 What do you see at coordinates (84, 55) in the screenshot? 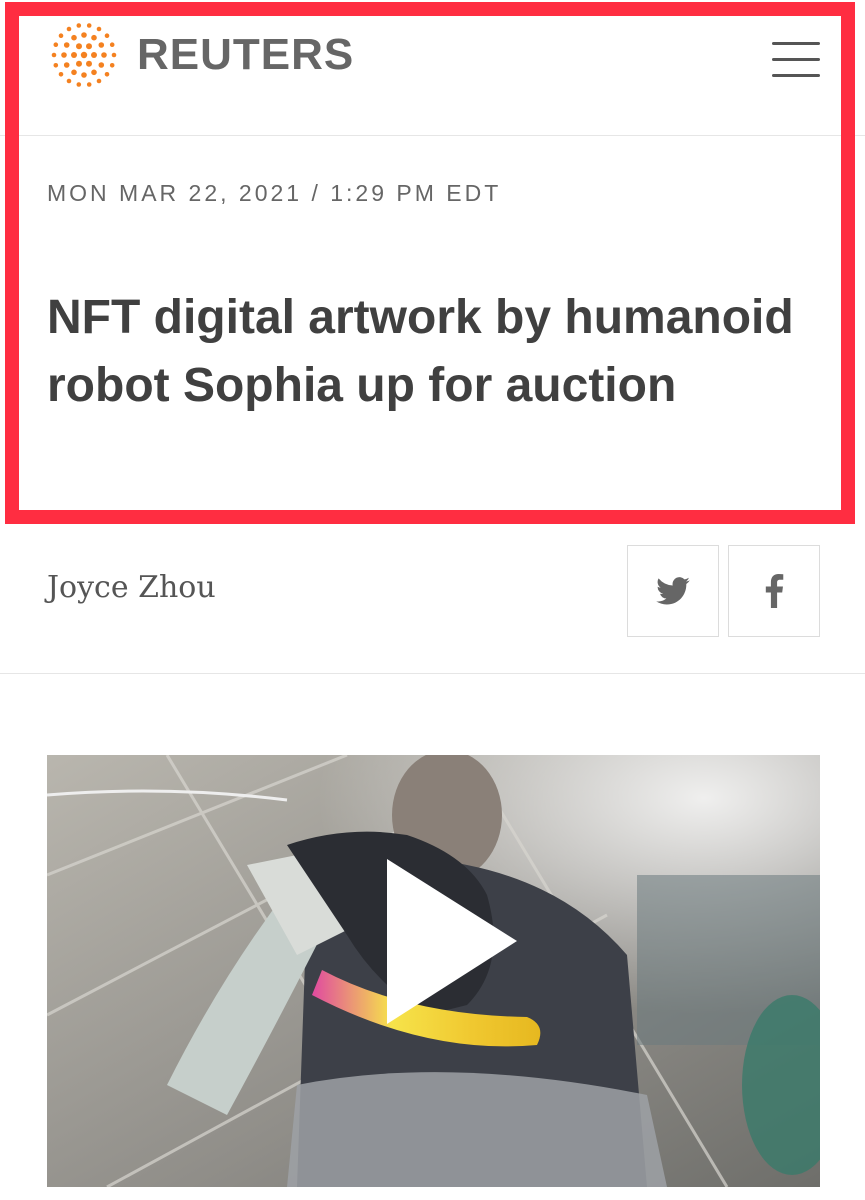
I see `reuters-logo-icon` at bounding box center [84, 55].